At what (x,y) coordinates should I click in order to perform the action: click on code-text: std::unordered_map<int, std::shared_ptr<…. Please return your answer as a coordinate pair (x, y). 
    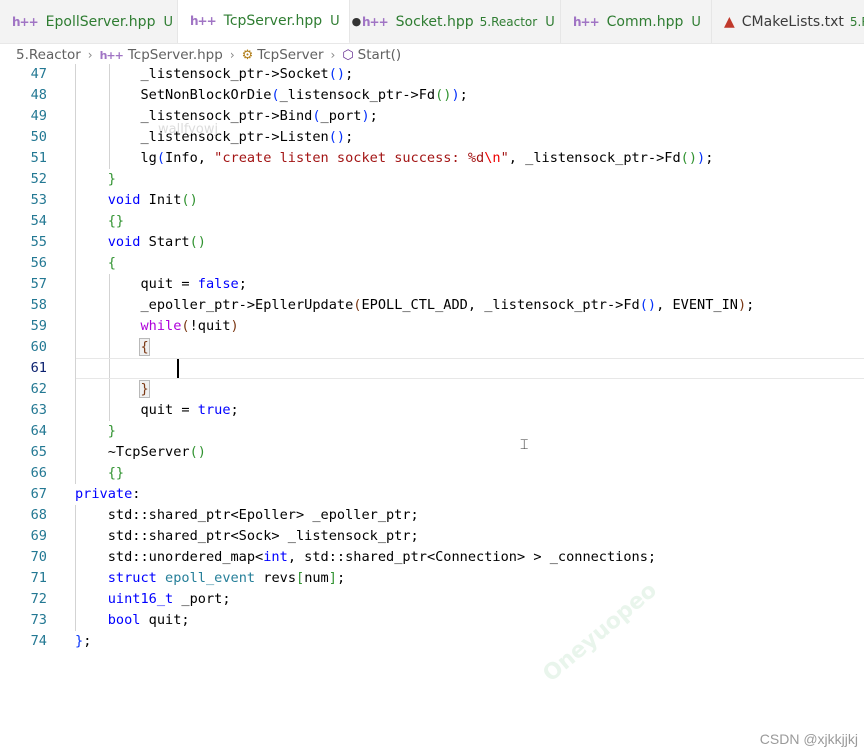
    Looking at the image, I should click on (366, 557).